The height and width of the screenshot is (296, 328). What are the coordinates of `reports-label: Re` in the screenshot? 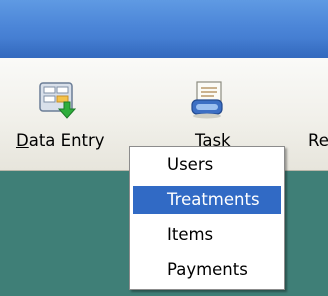 It's located at (318, 140).